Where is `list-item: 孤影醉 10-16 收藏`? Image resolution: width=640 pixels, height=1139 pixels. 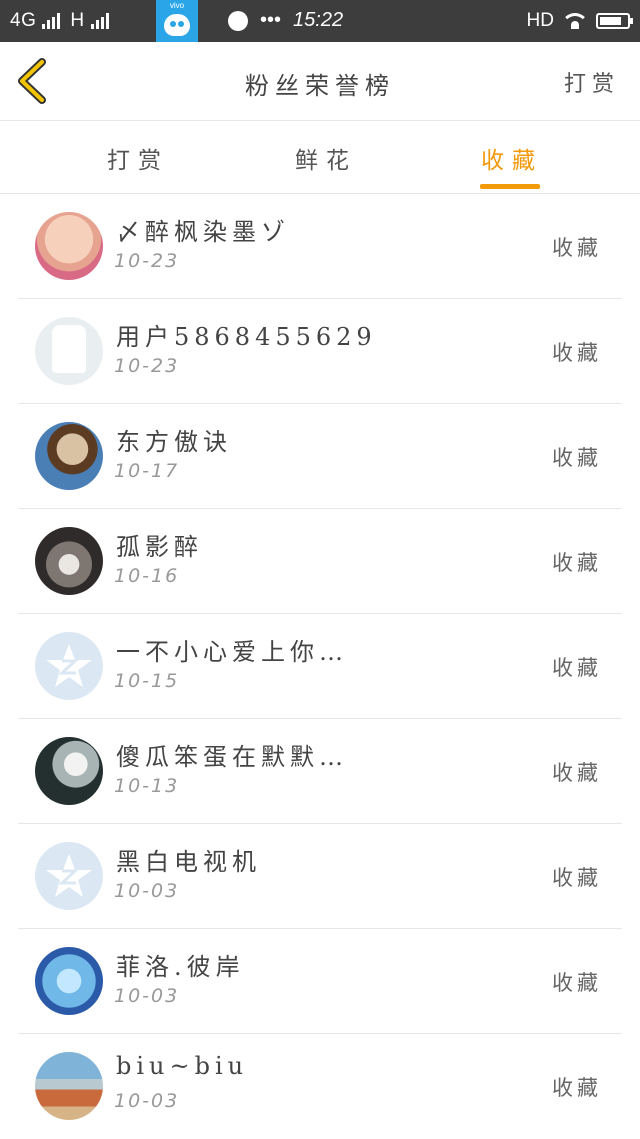
list-item: 孤影醉 10-16 收藏 is located at coordinates (320, 561).